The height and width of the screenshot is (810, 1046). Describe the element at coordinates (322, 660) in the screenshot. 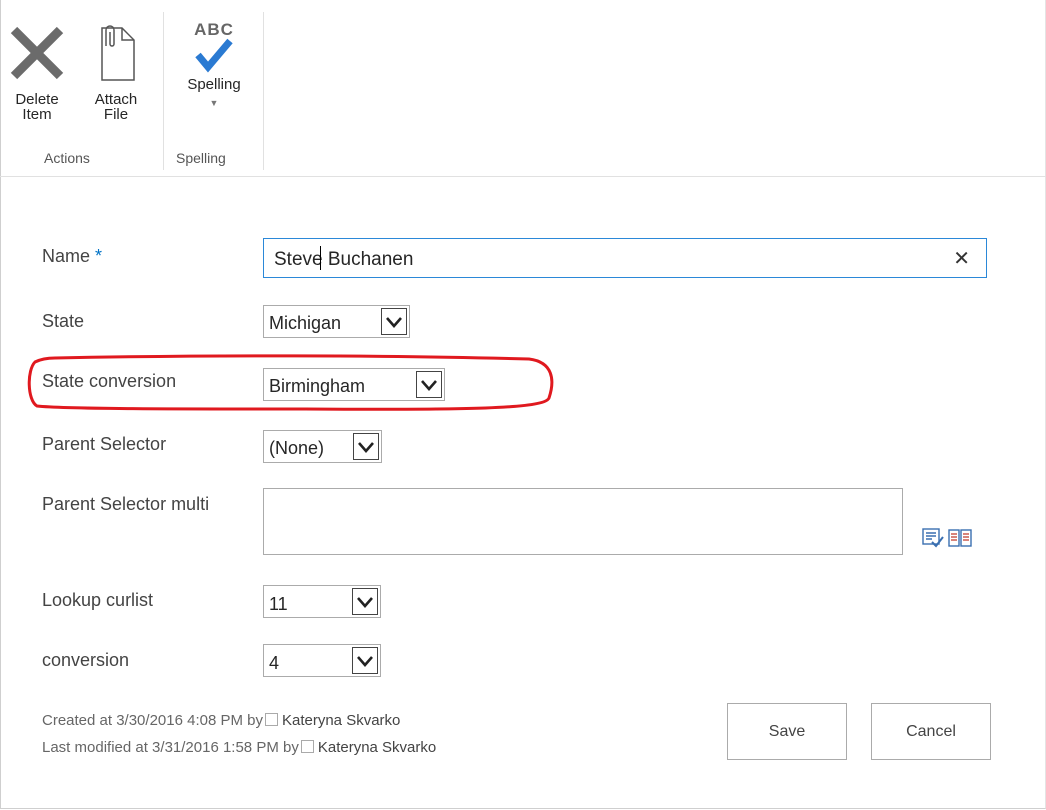

I see `conversion-select: 4` at that location.